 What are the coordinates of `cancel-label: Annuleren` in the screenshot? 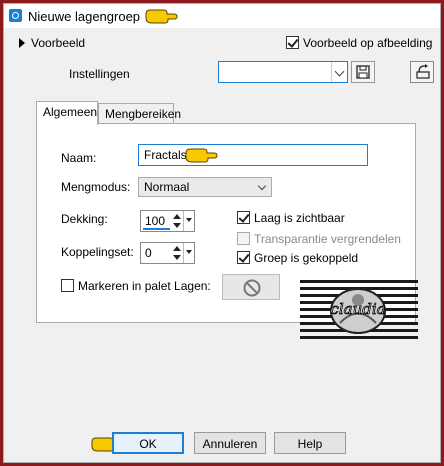 It's located at (230, 444).